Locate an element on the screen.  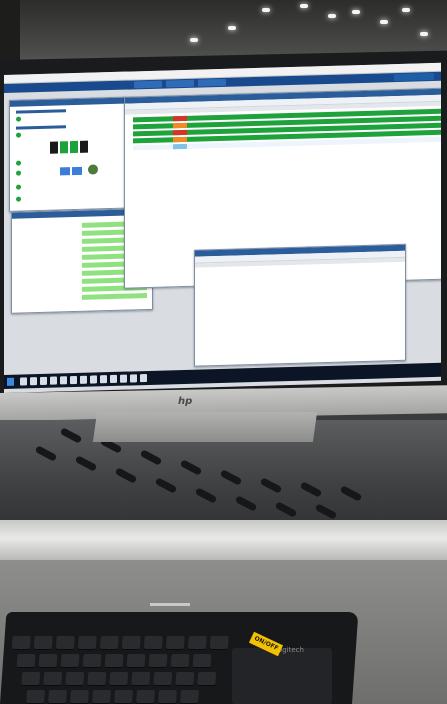
svg-text: hp is located at coordinates (185, 401).